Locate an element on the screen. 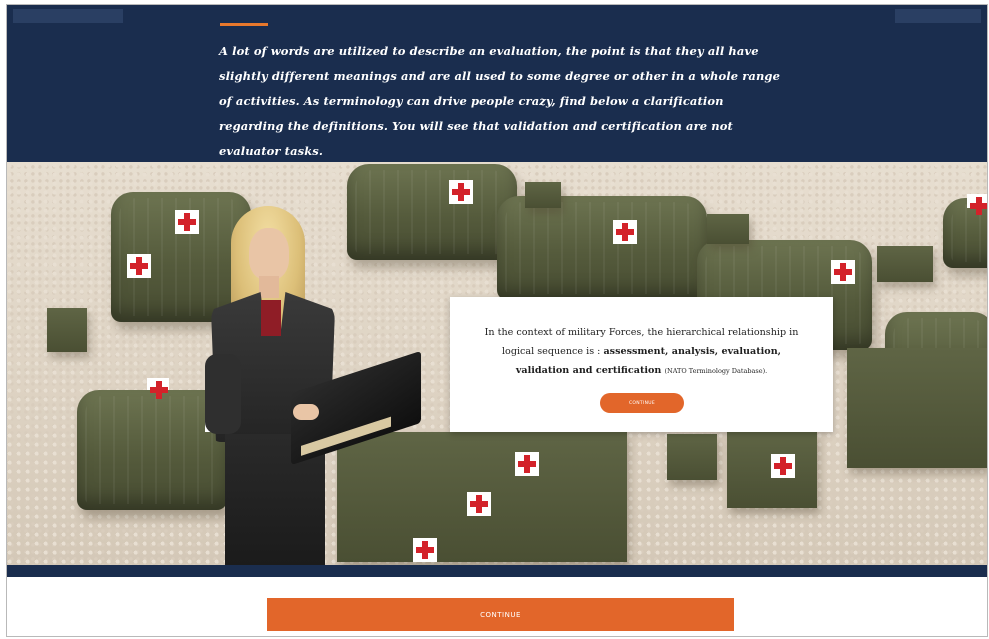  presenter-arm is located at coordinates (223, 394).